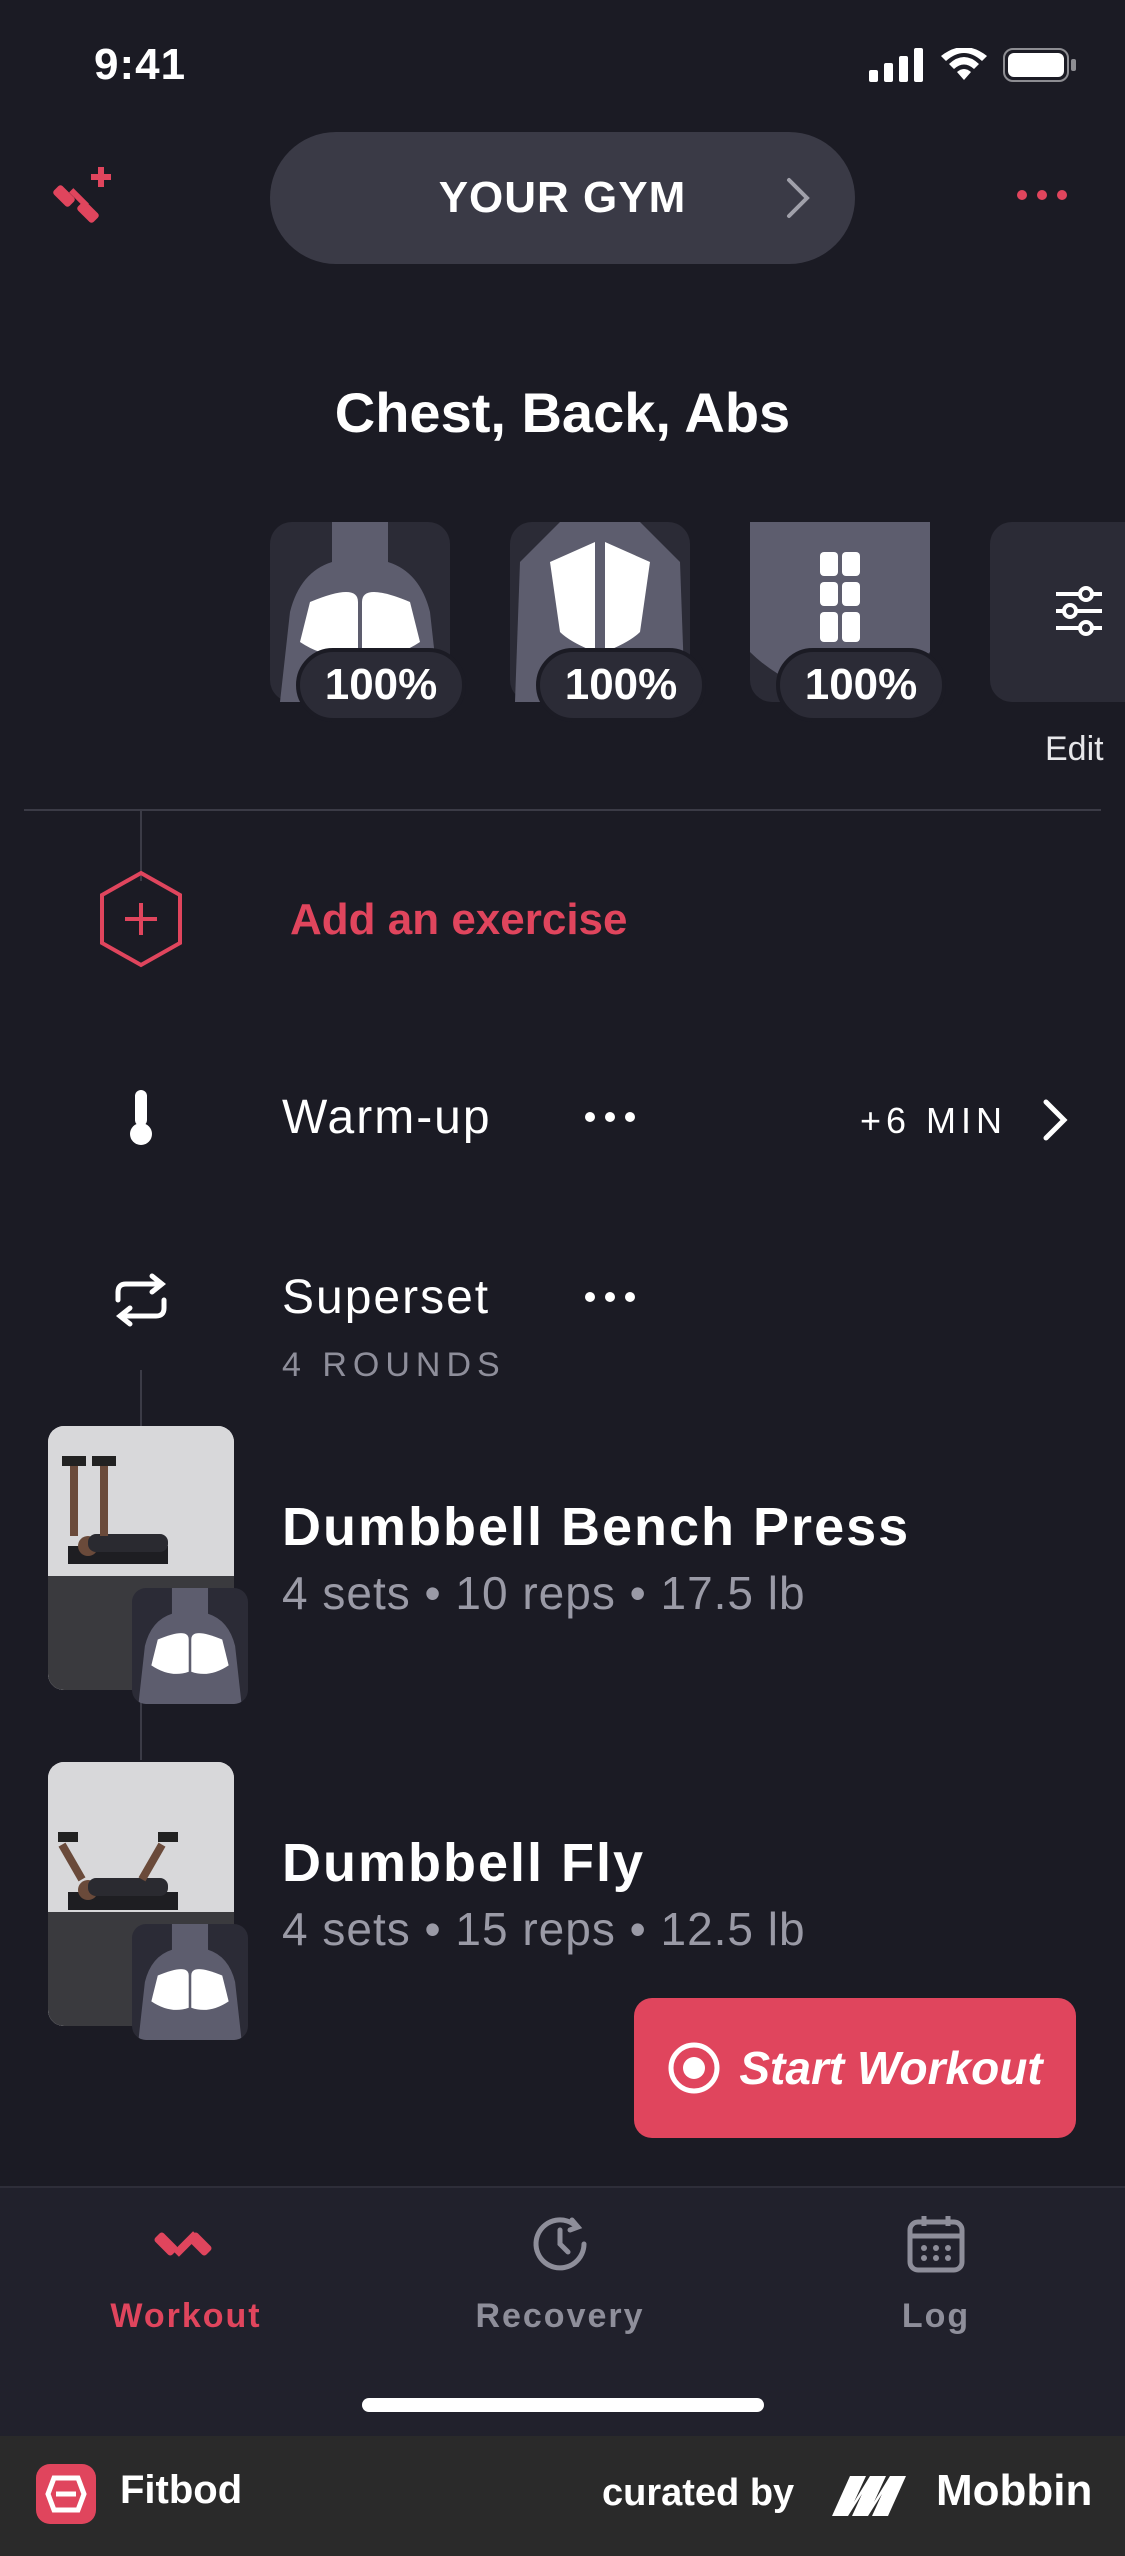  Describe the element at coordinates (141, 1302) in the screenshot. I see `superset-repeat-icon` at that location.